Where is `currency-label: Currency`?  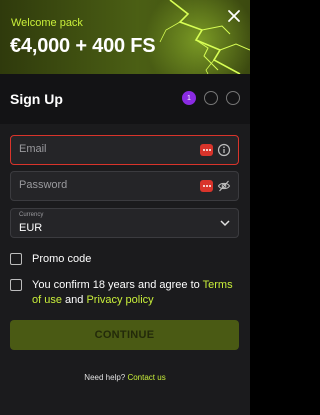 currency-label: Currency is located at coordinates (31, 215).